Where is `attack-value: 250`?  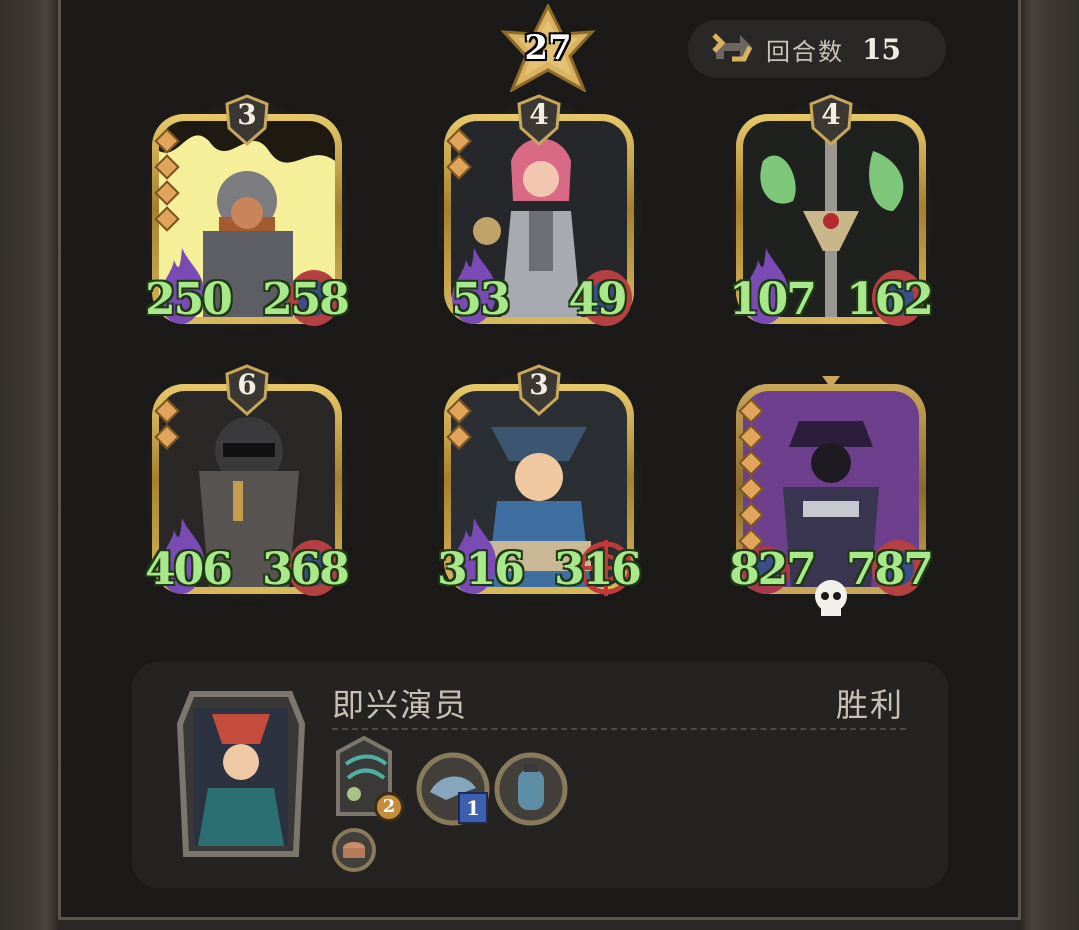
attack-value: 250 is located at coordinates (189, 299).